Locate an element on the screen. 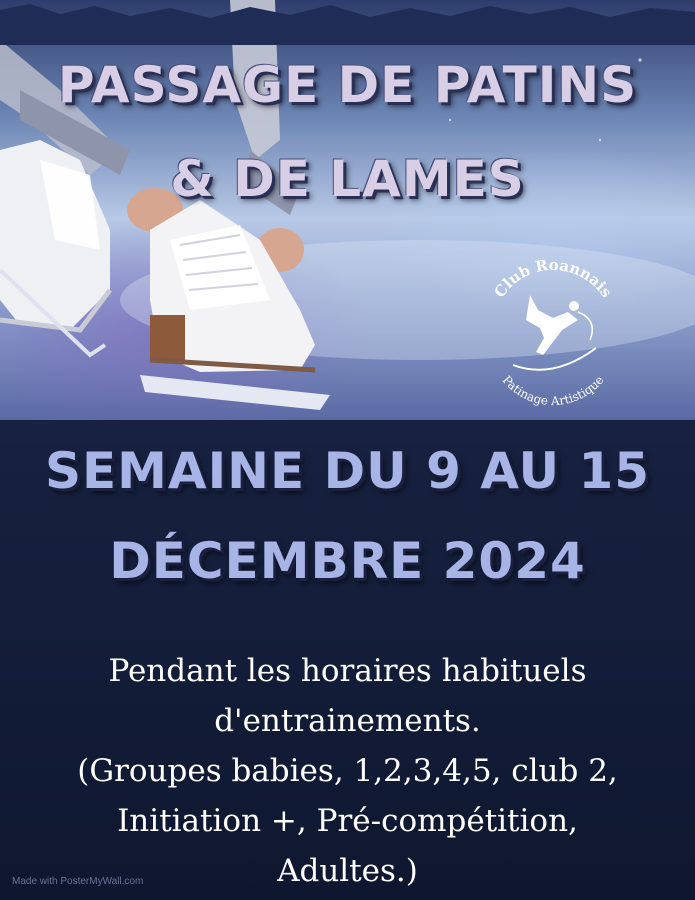 The image size is (695, 900). date-line-1: SEMAINE DU 9 AU 15 is located at coordinates (347, 471).